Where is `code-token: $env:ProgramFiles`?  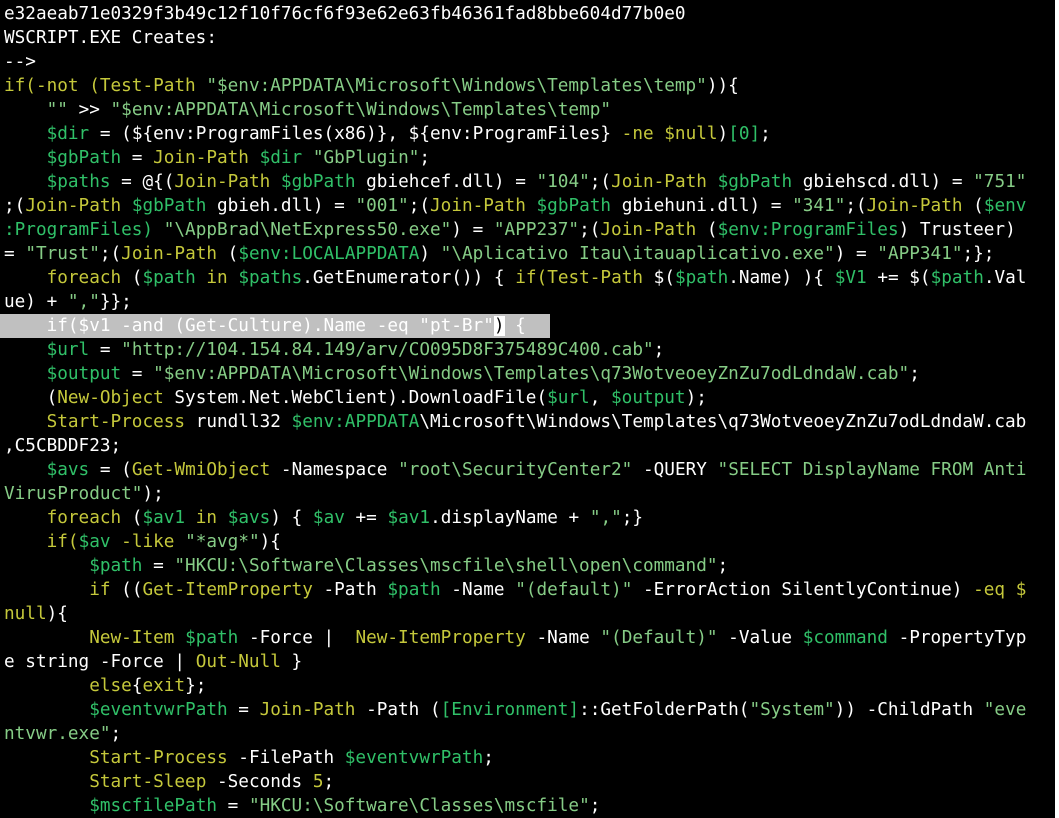
code-token: $env:ProgramFiles is located at coordinates (808, 230).